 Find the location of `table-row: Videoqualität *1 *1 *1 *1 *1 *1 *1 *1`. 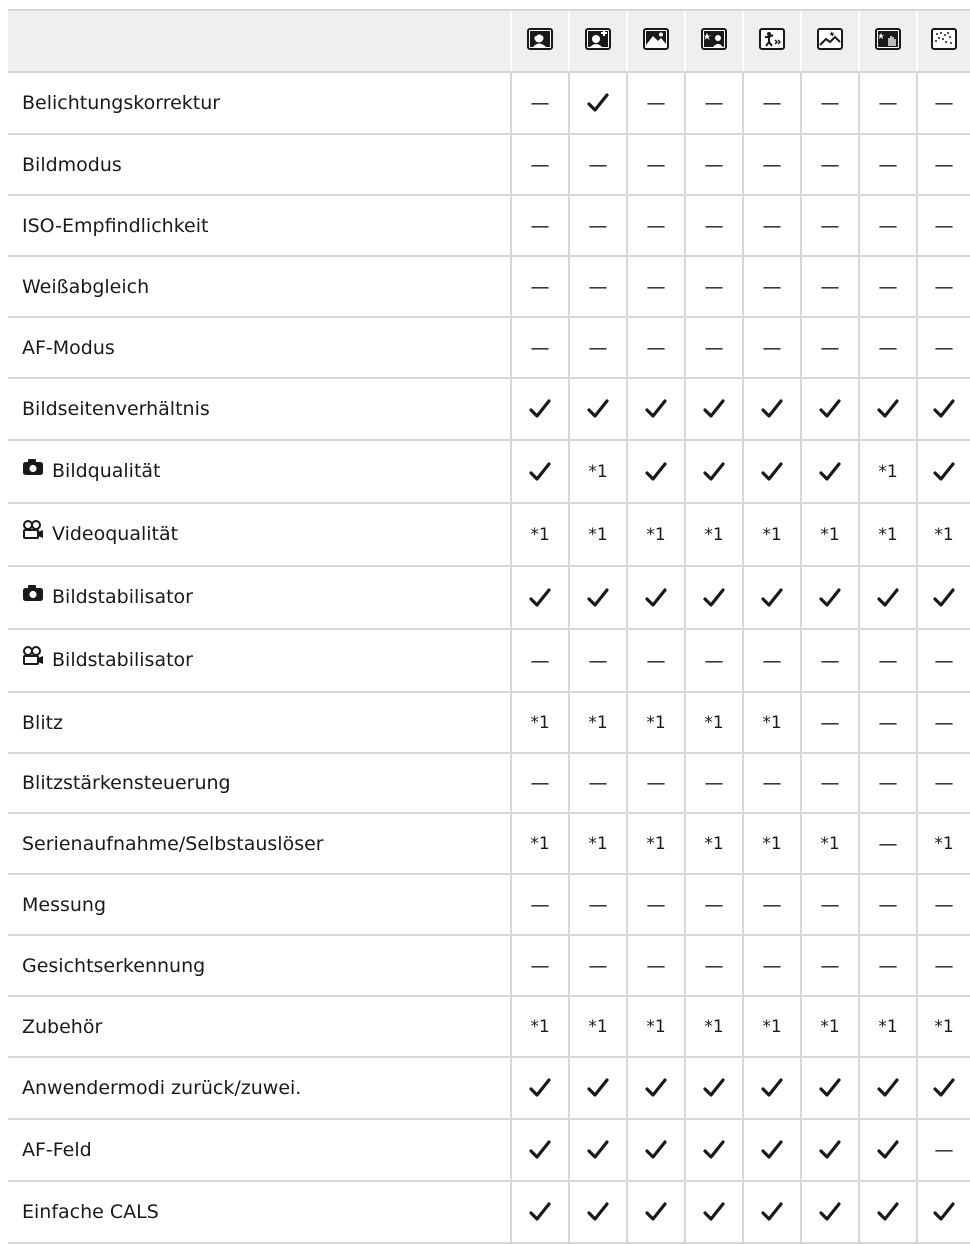

table-row: Videoqualität *1 *1 *1 *1 *1 *1 *1 *1 is located at coordinates (489, 535).